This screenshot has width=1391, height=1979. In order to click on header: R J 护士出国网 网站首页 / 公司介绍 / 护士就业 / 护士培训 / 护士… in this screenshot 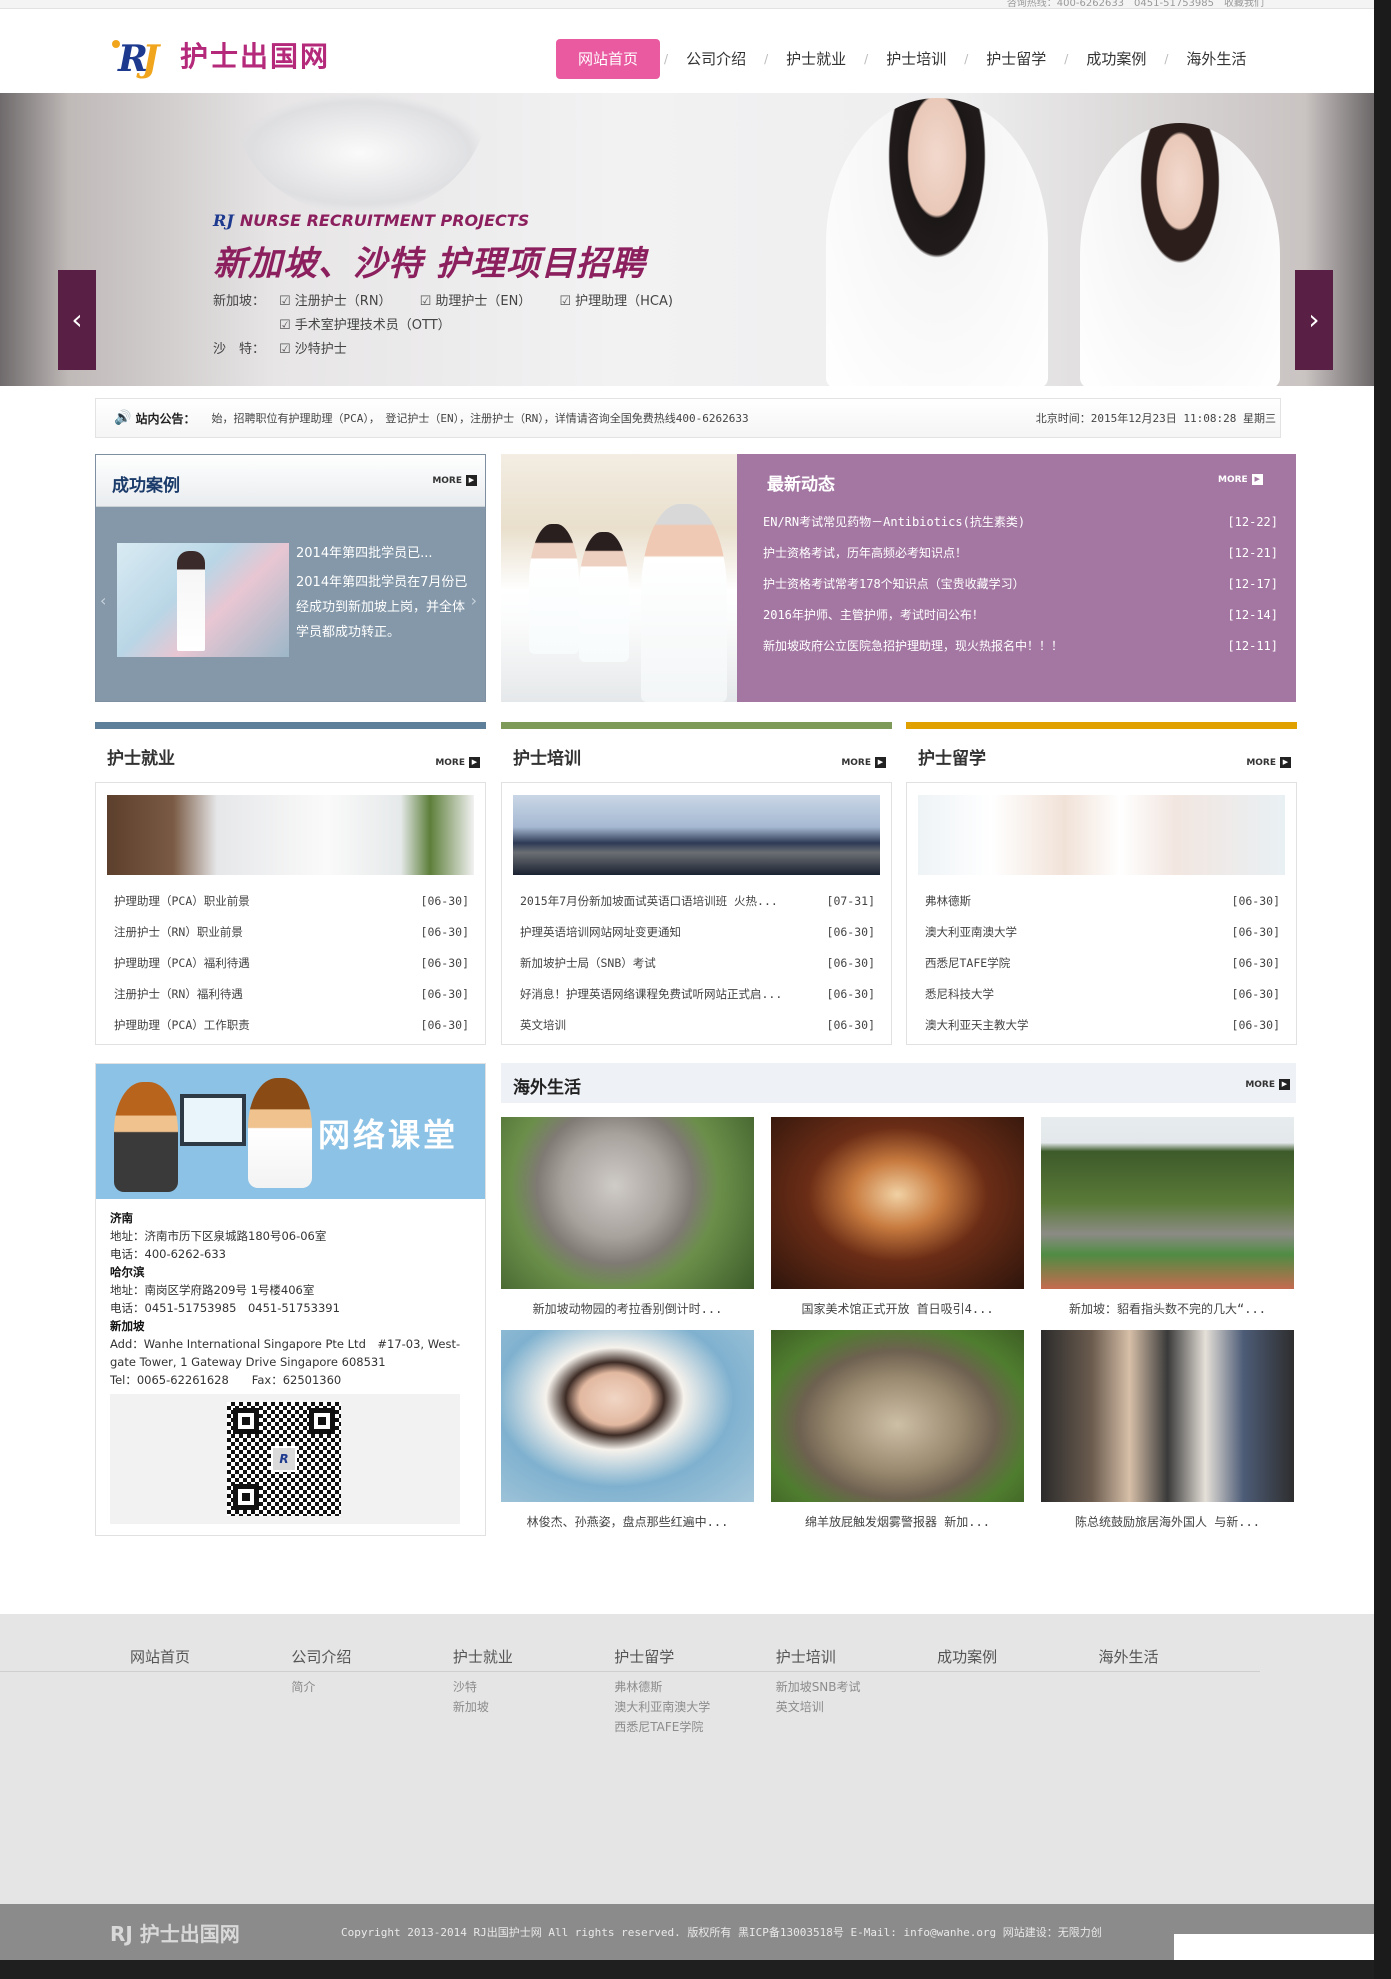, I will do `click(687, 51)`.